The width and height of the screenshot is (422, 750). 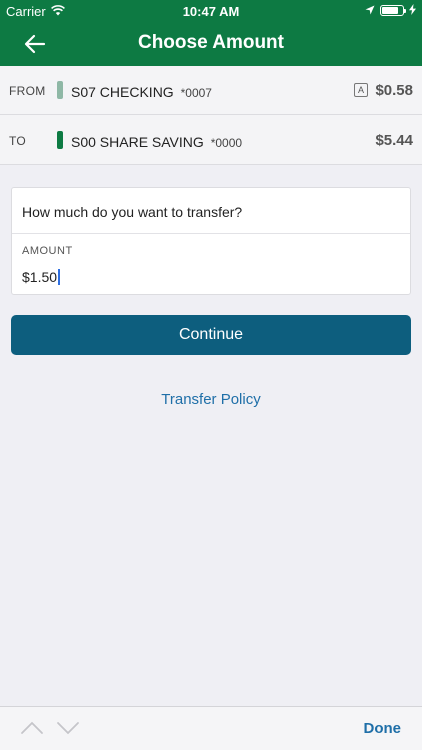 I want to click on previous-field-button, so click(x=32, y=728).